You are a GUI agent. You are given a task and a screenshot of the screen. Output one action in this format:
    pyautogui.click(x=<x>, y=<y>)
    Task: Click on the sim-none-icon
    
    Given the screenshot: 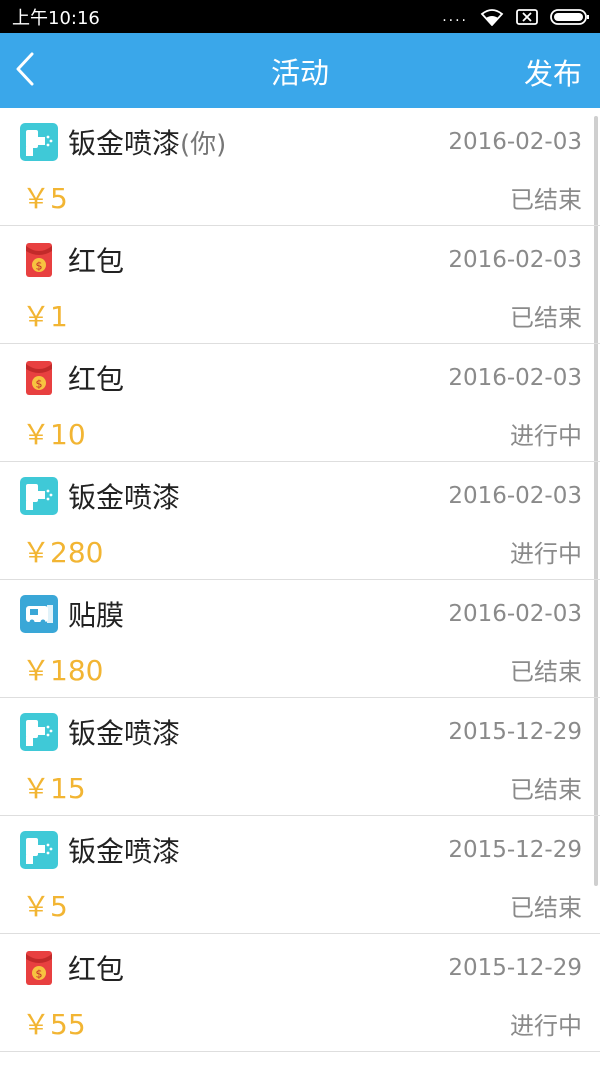 What is the action you would take?
    pyautogui.click(x=527, y=17)
    